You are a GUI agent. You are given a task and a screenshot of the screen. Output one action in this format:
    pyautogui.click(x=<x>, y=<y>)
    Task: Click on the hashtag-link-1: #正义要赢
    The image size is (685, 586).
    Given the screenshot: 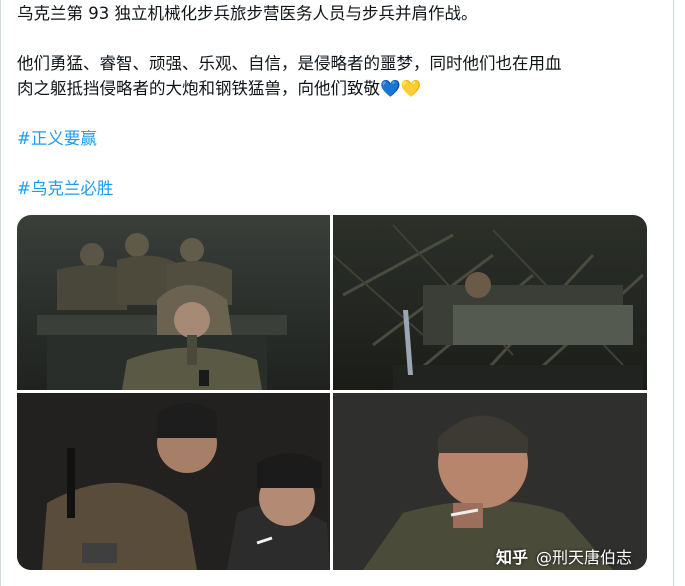 What is the action you would take?
    pyautogui.click(x=57, y=137)
    